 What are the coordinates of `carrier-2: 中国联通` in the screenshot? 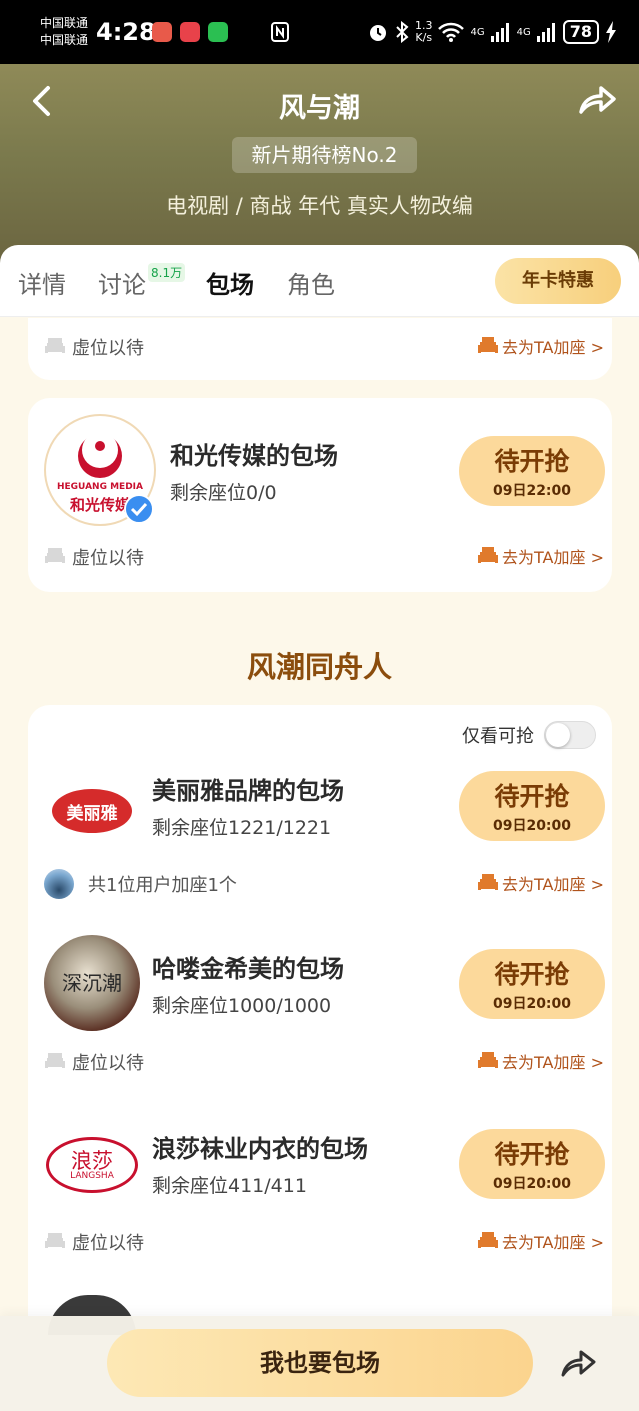 It's located at (64, 40).